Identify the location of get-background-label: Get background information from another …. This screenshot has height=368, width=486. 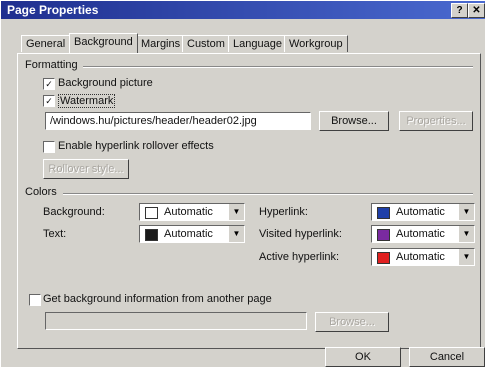
(157, 299).